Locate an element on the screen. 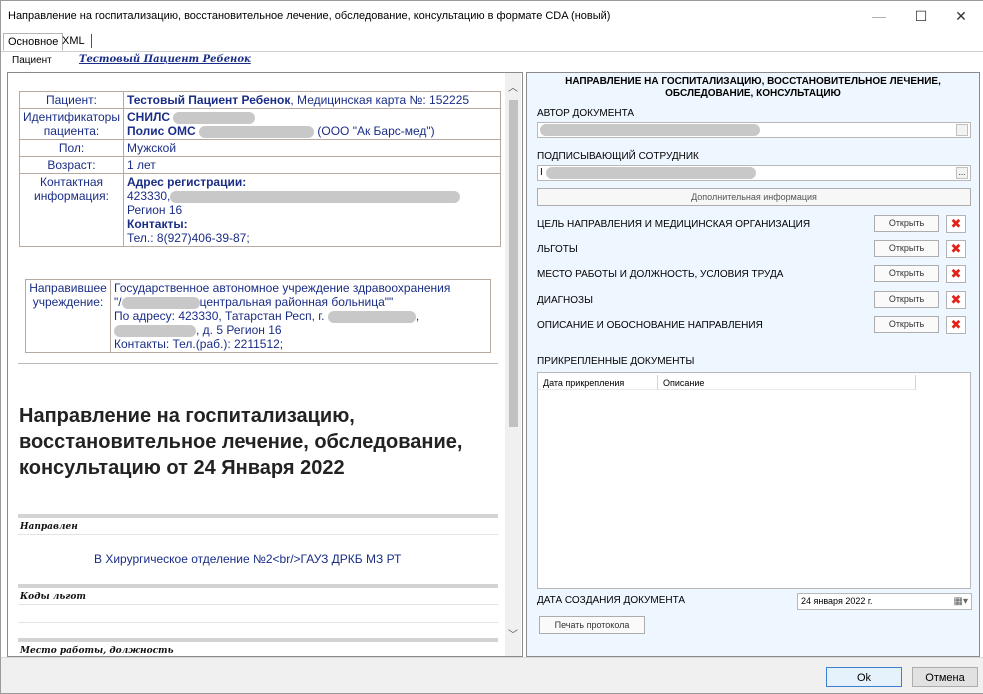  scroll-down-icon: ﹀ is located at coordinates (513, 636).